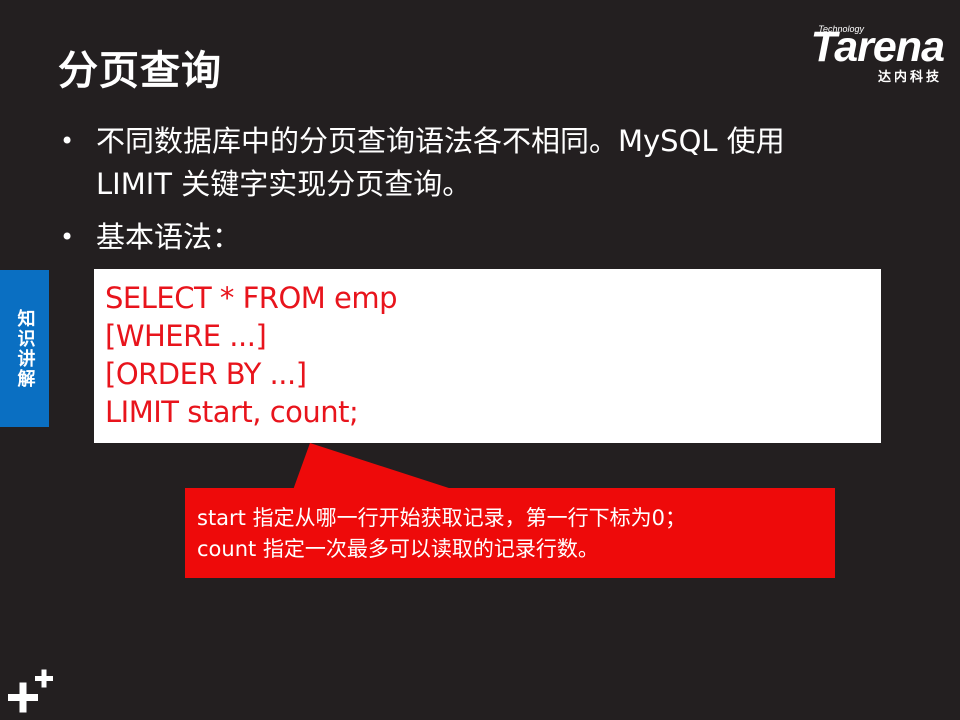  Describe the element at coordinates (232, 412) in the screenshot. I see `code-line: LIMIT start, count;` at that location.